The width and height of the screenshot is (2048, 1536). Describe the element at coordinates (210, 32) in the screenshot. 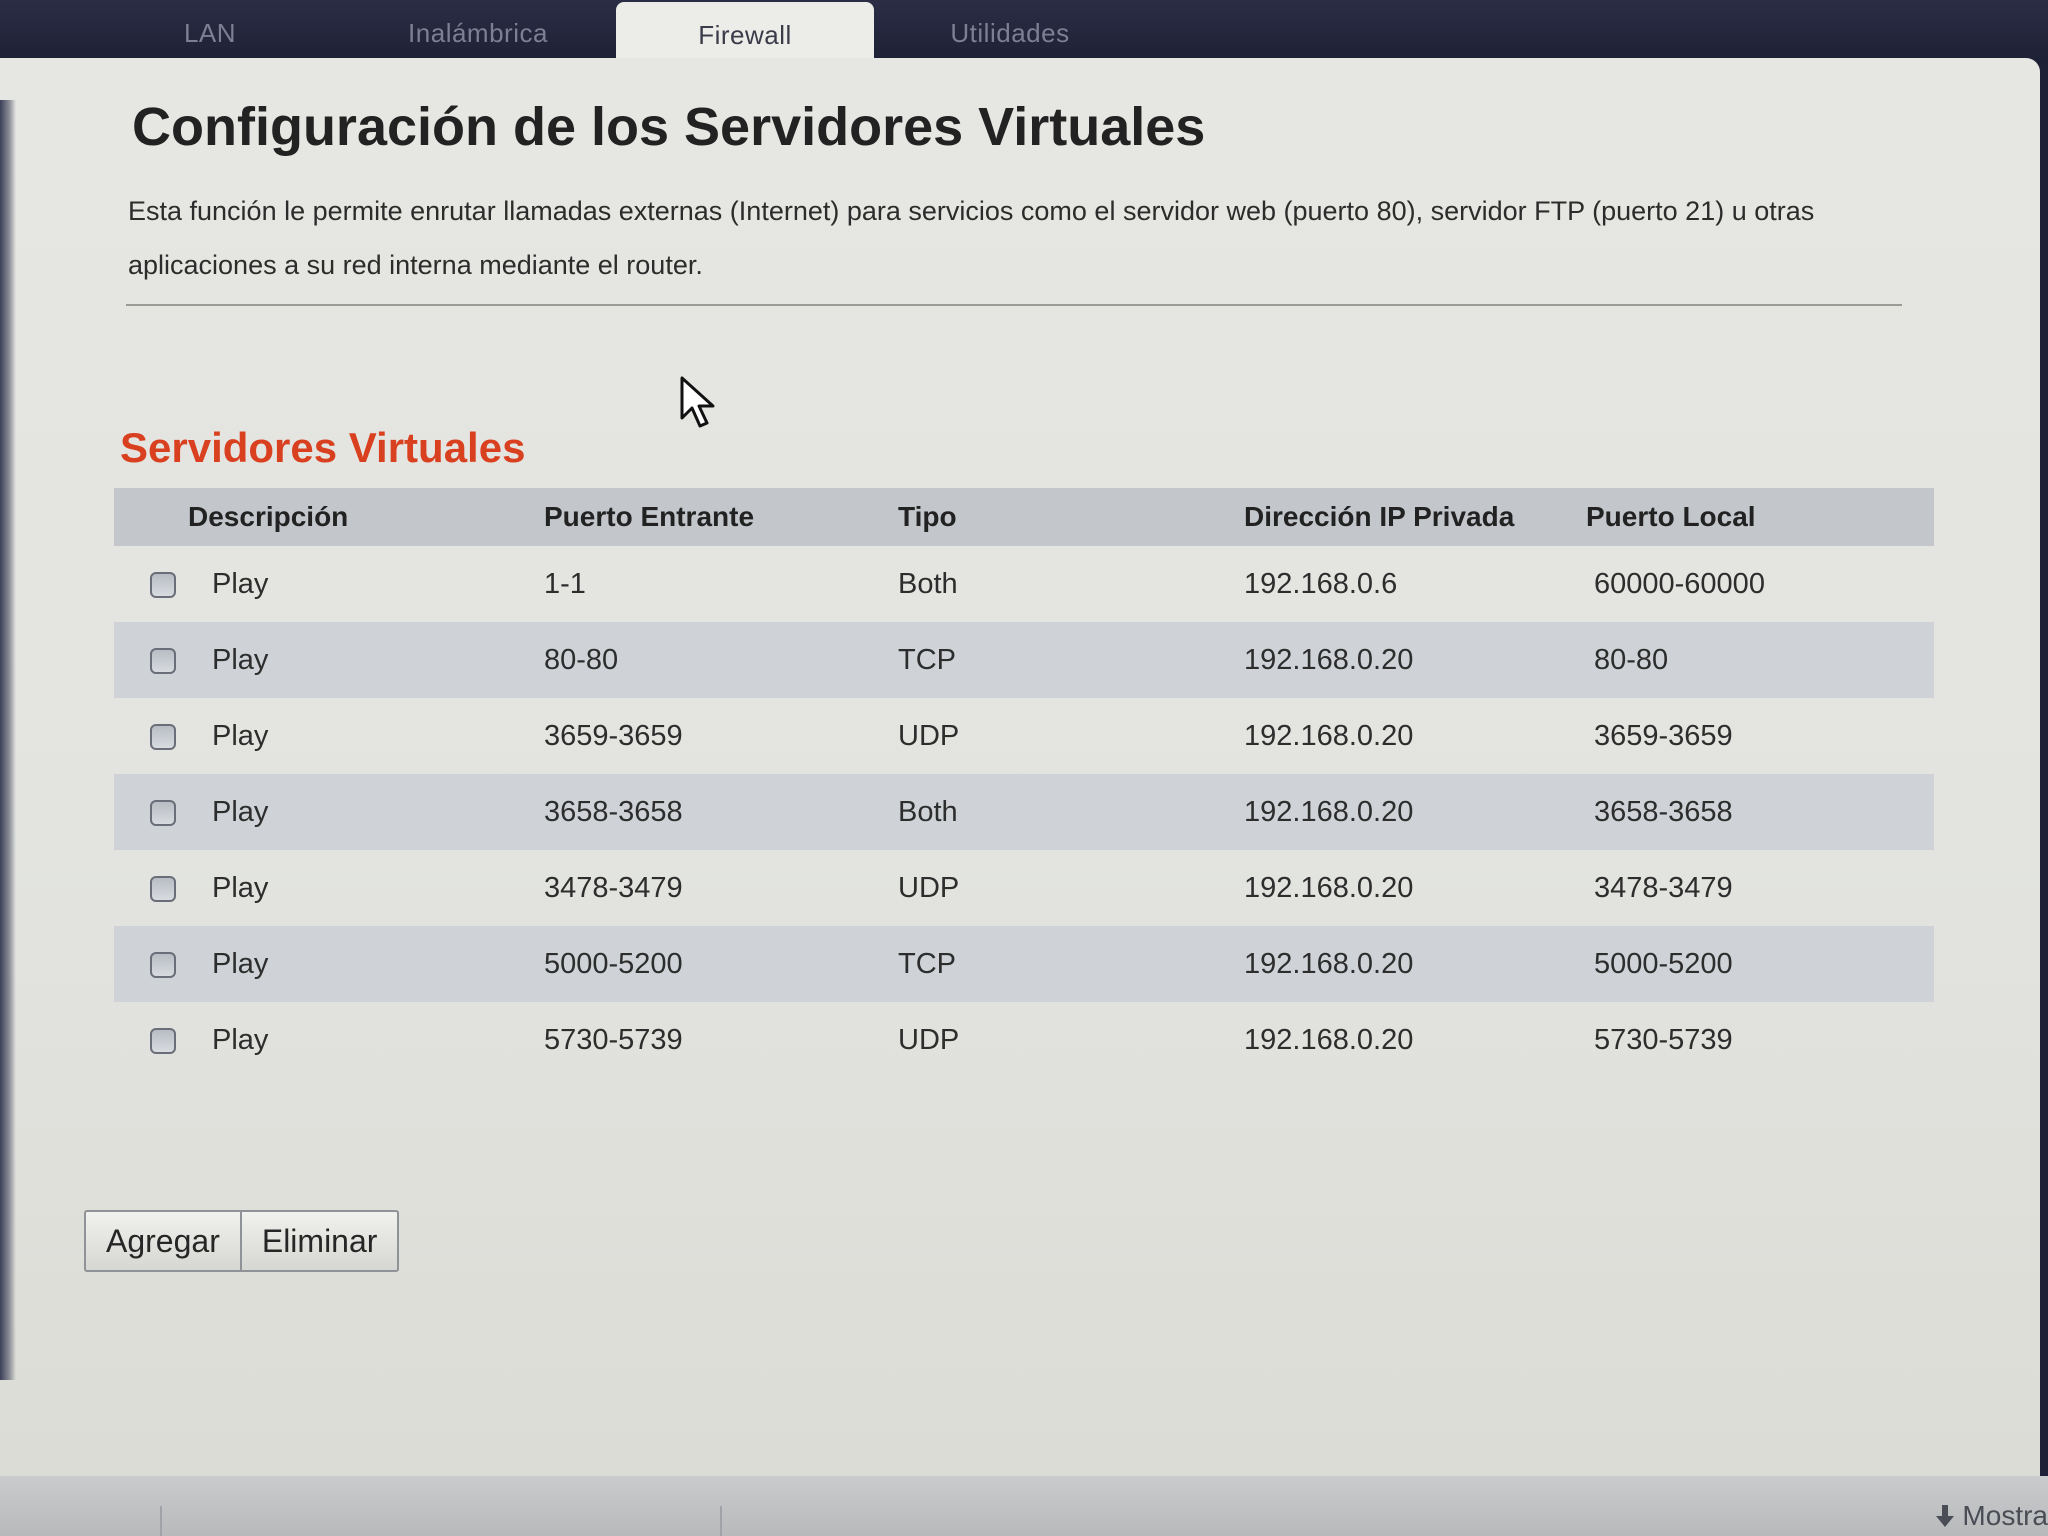

I see `tab-lan: LAN` at that location.